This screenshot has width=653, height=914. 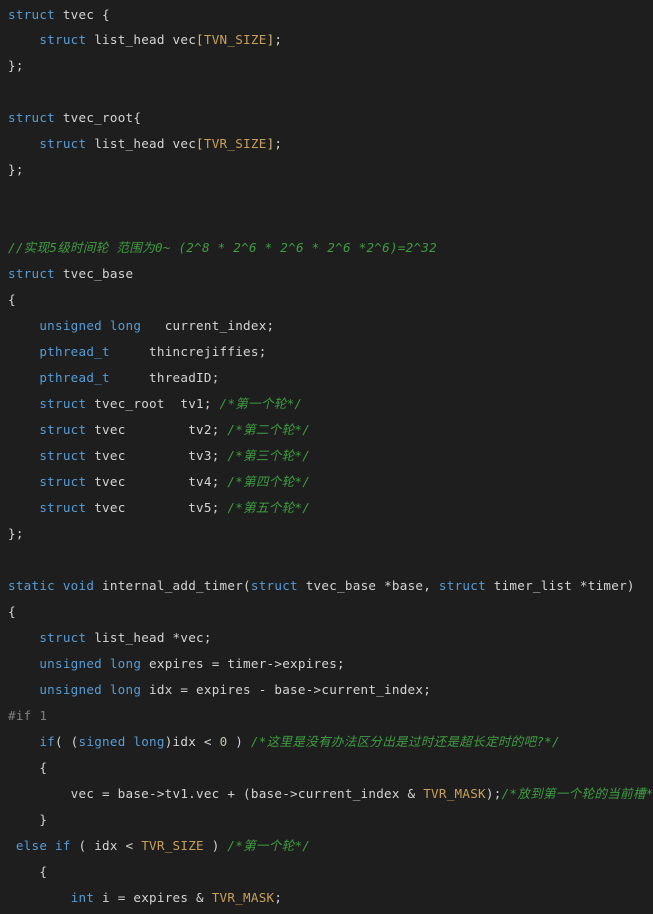 What do you see at coordinates (326, 352) in the screenshot?
I see `code-line: pthread_t thincrejiffies;` at bounding box center [326, 352].